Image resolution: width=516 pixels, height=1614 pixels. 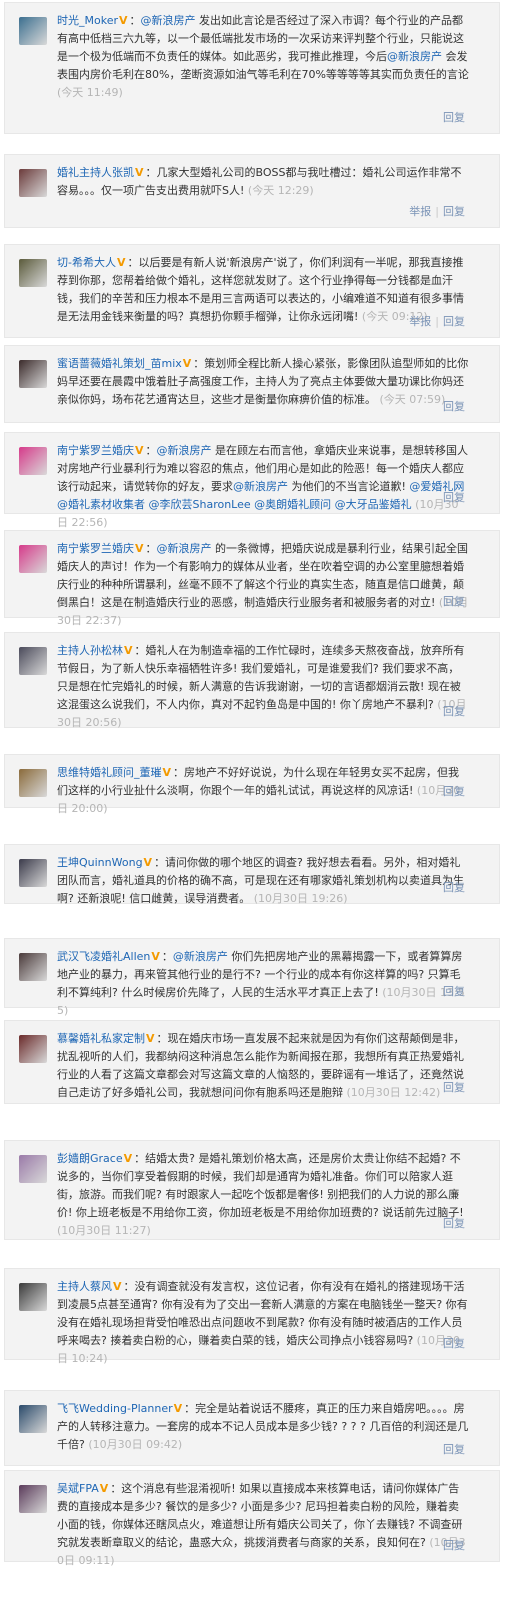 What do you see at coordinates (115, 1408) in the screenshot?
I see `username-link: 飞飞Wedding-Planner` at bounding box center [115, 1408].